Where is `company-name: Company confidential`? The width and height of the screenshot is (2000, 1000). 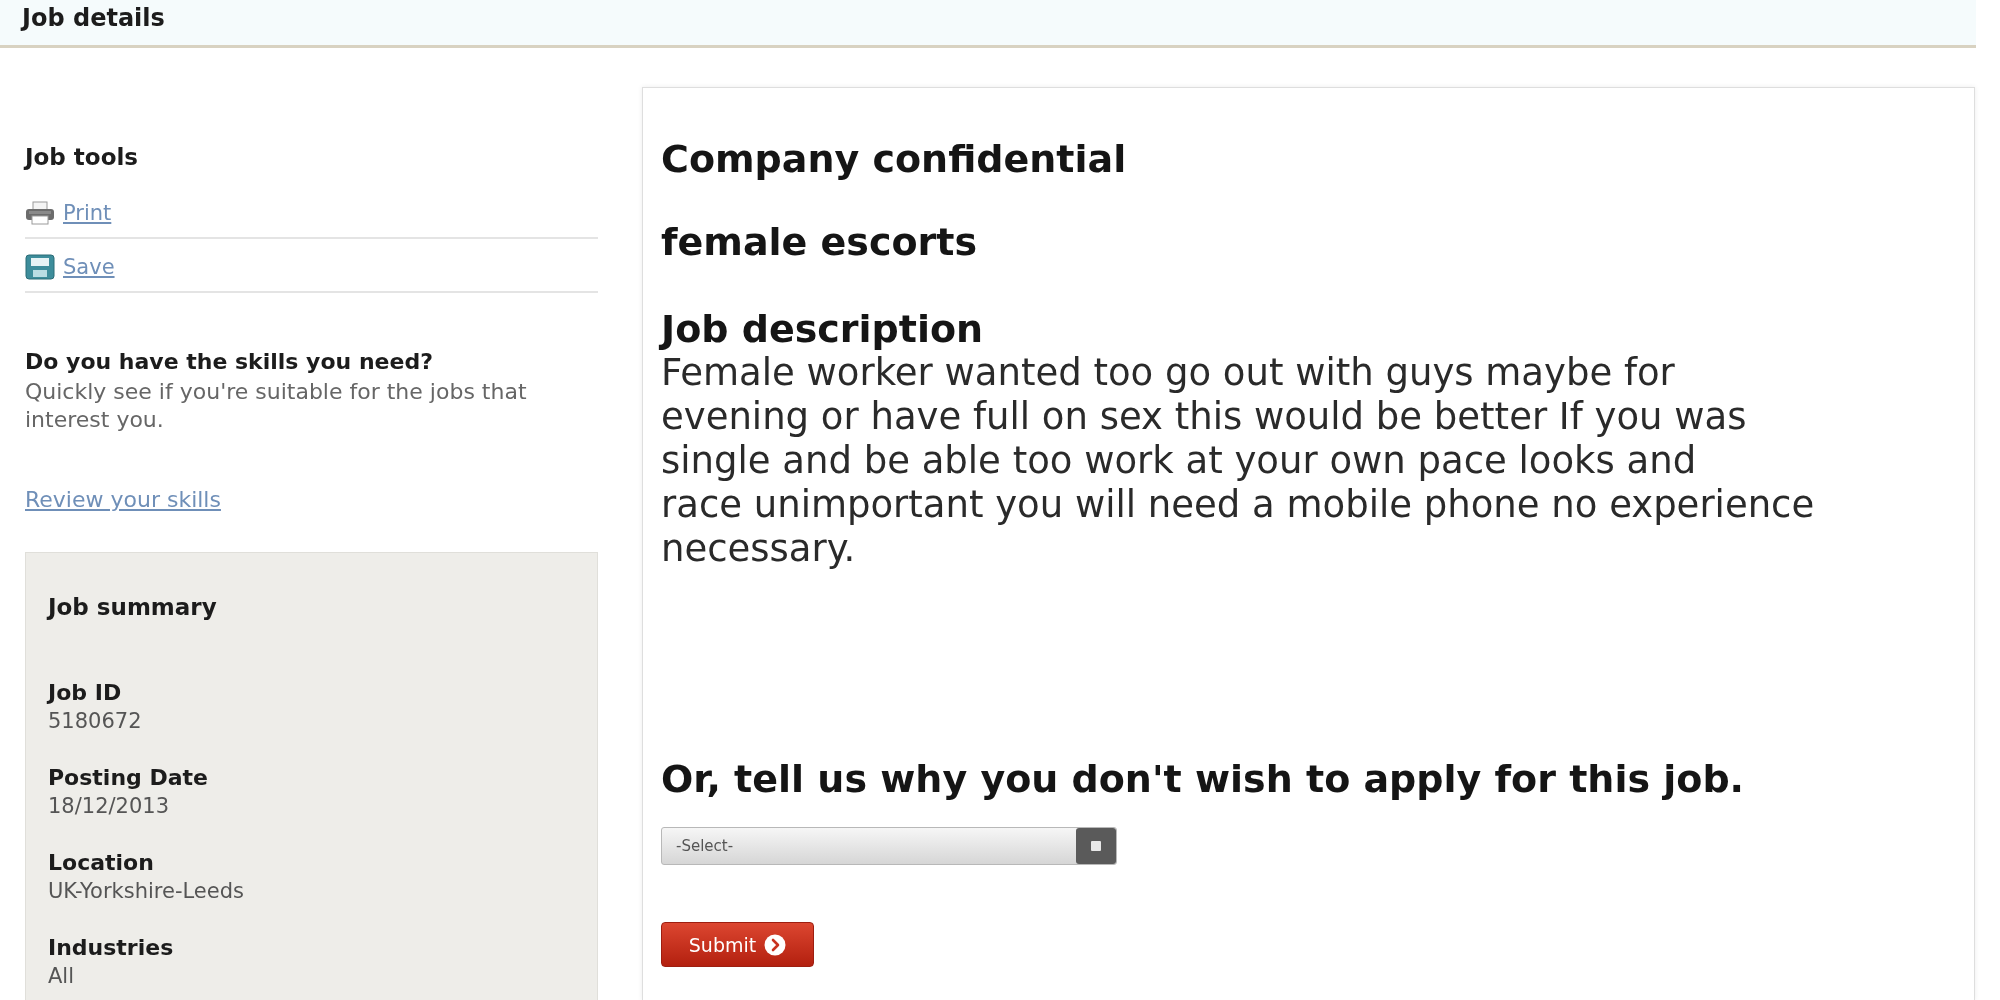 company-name: Company confidential is located at coordinates (894, 159).